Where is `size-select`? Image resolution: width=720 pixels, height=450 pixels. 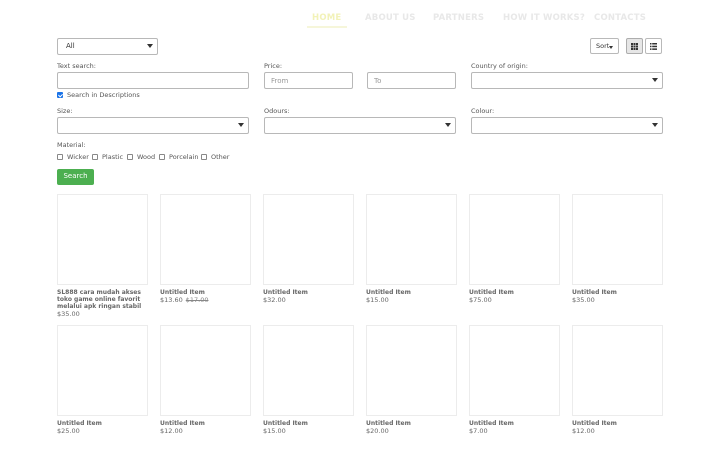
size-select is located at coordinates (153, 125).